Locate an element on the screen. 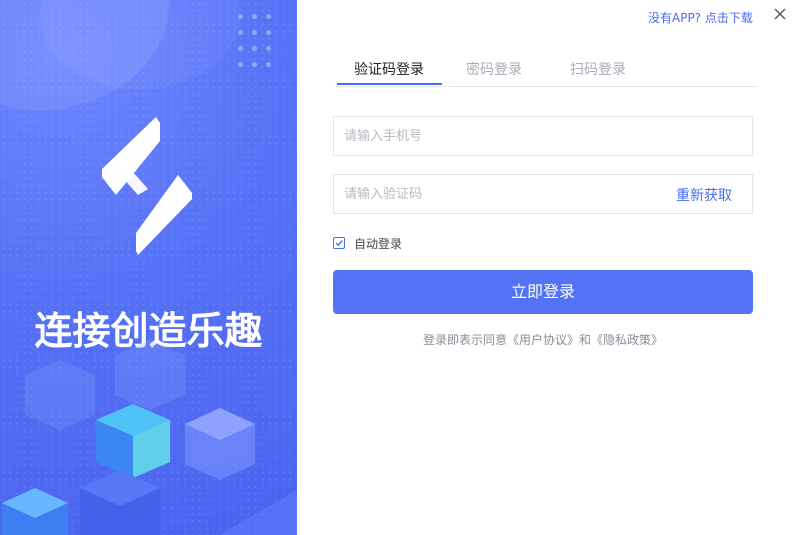 This screenshot has height=535, width=795. active-tab-indicator is located at coordinates (389, 84).